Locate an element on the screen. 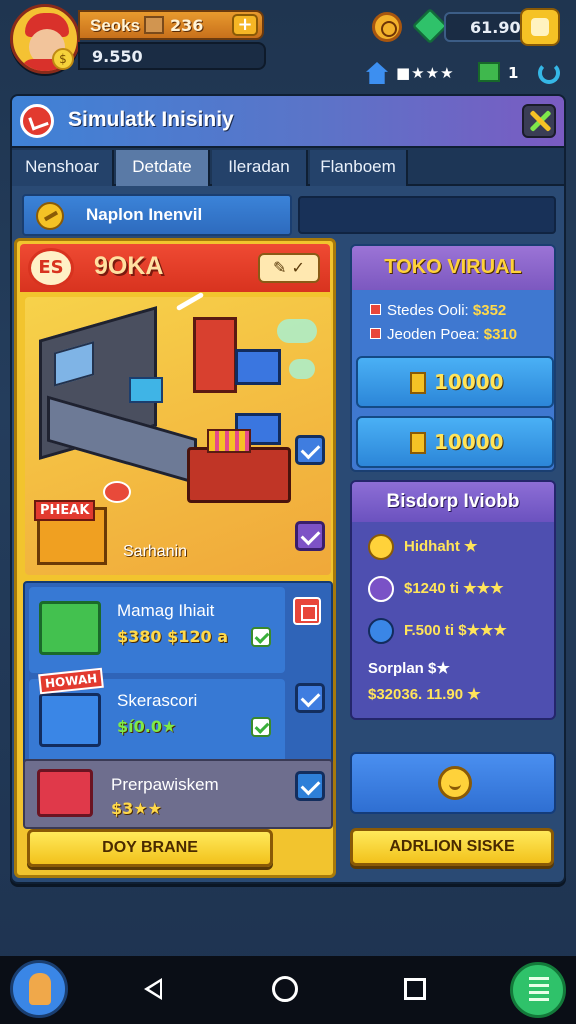  buy-gems-button is located at coordinates (540, 27).